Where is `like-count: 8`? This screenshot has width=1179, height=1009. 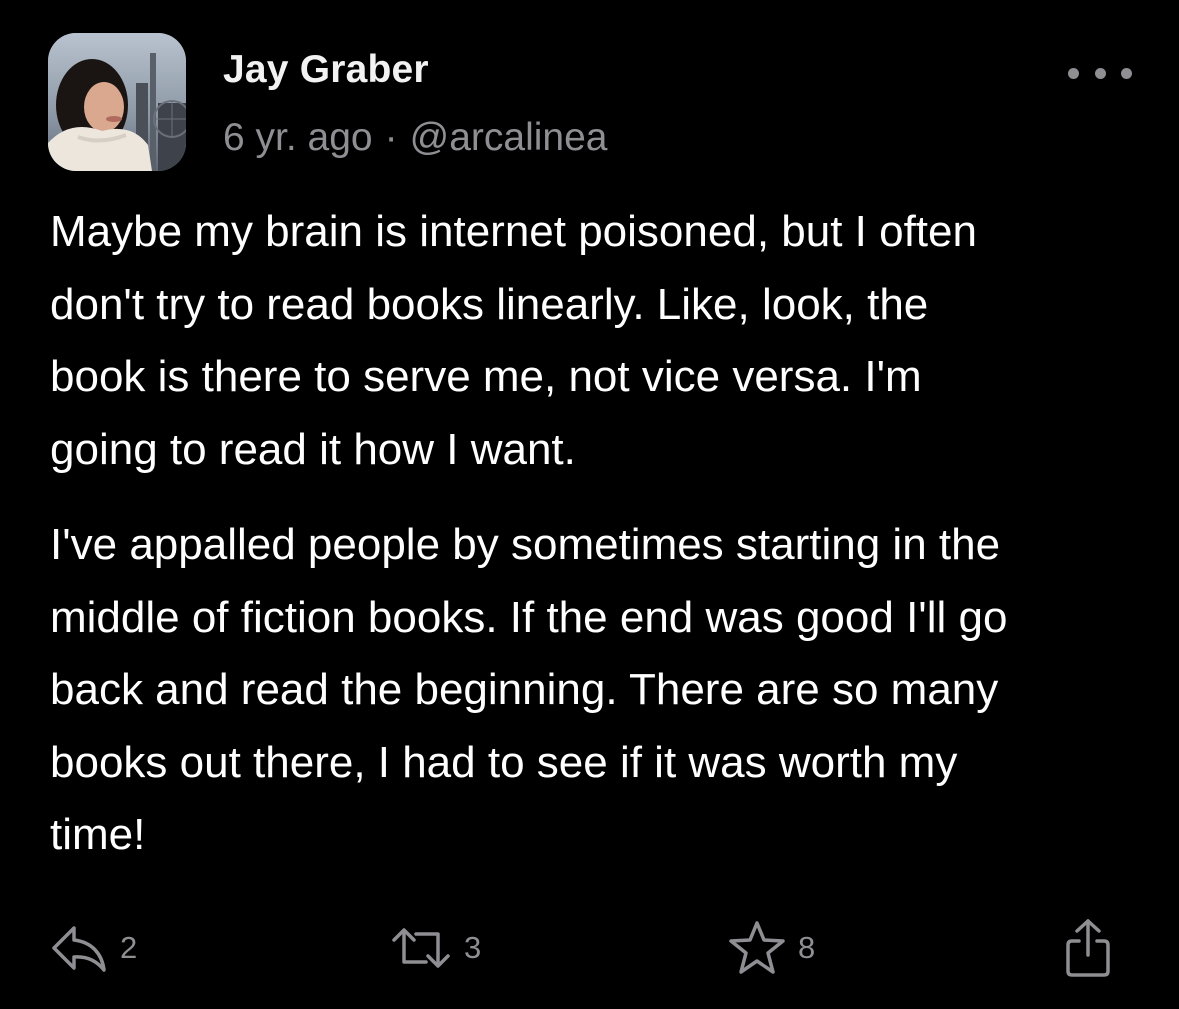
like-count: 8 is located at coordinates (807, 947).